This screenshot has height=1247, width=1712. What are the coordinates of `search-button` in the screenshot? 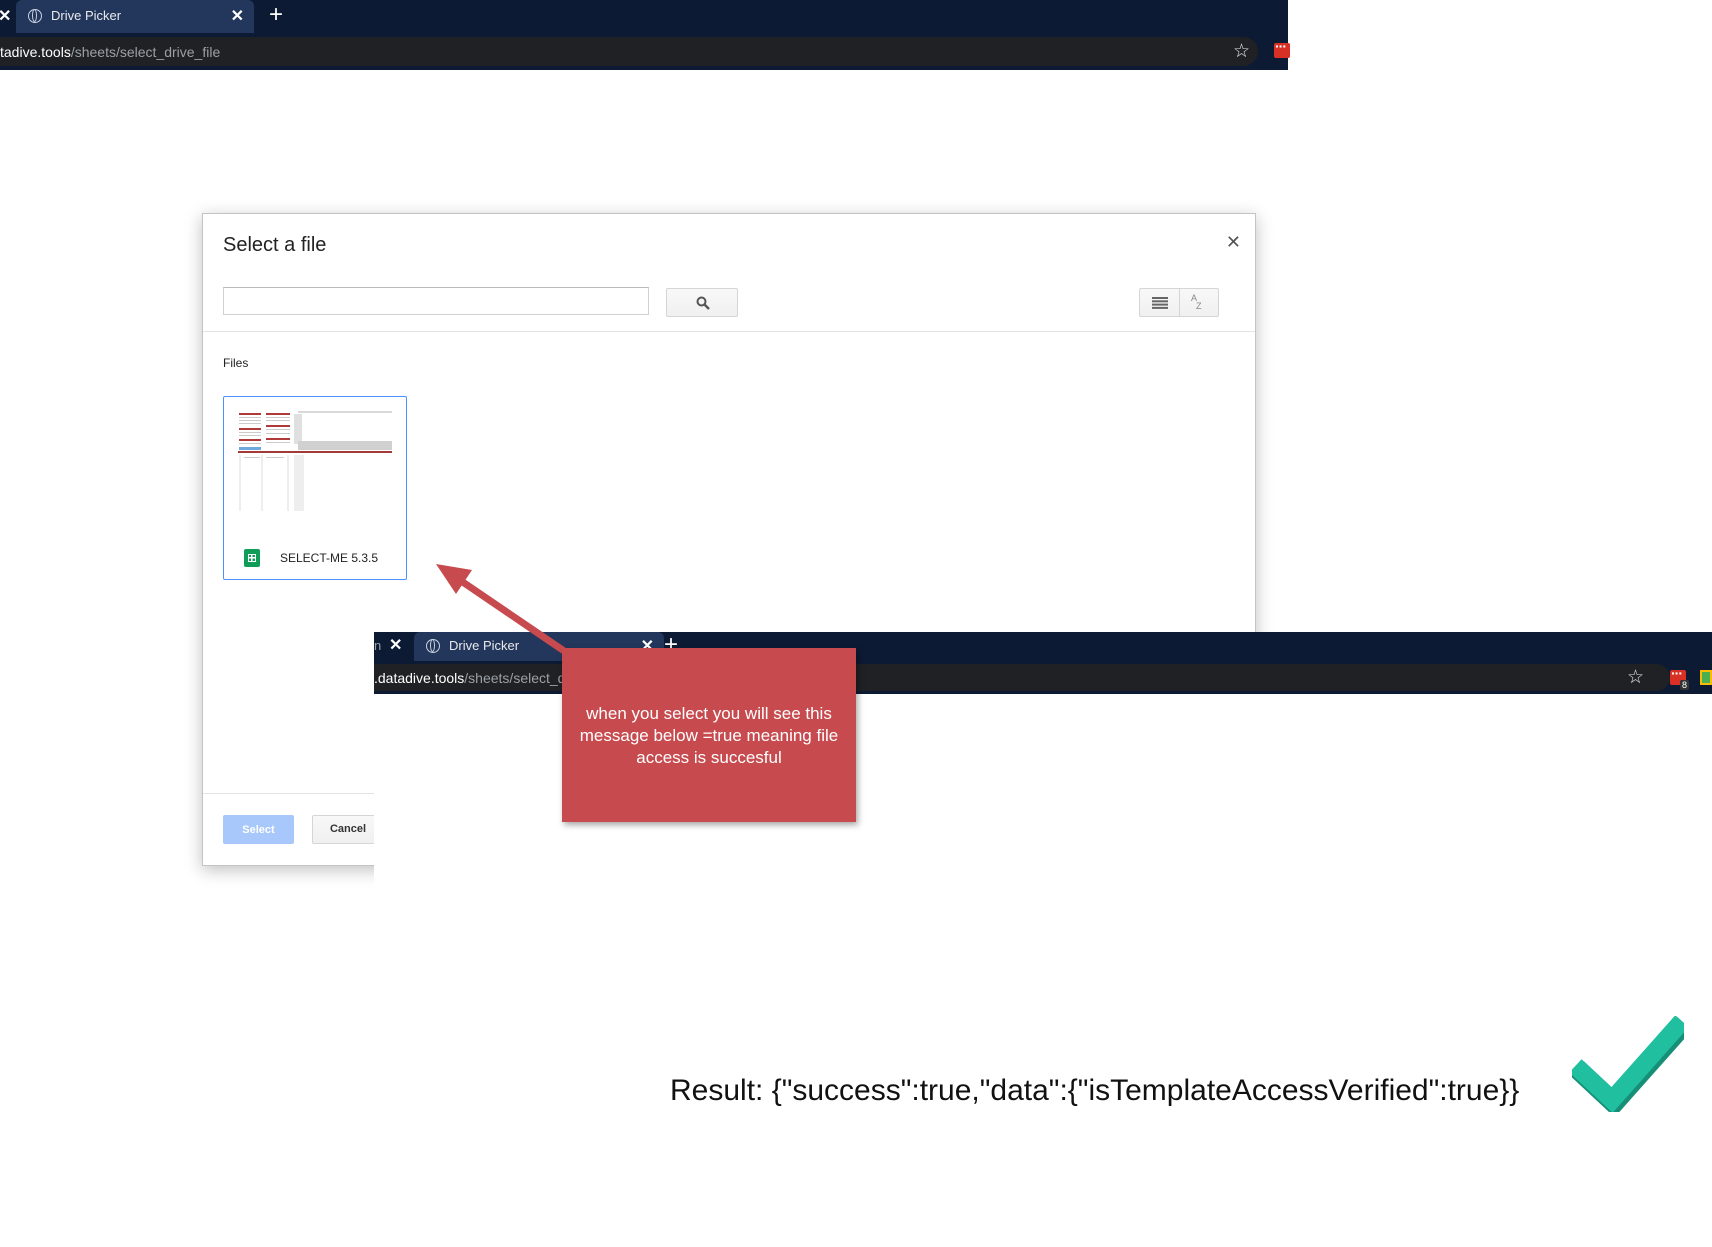 It's located at (702, 302).